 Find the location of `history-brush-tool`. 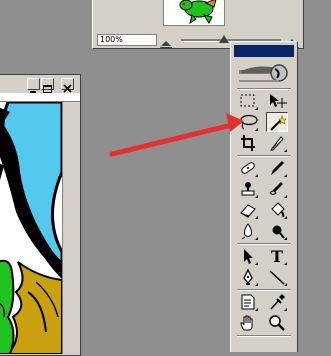

history-brush-tool is located at coordinates (277, 189).